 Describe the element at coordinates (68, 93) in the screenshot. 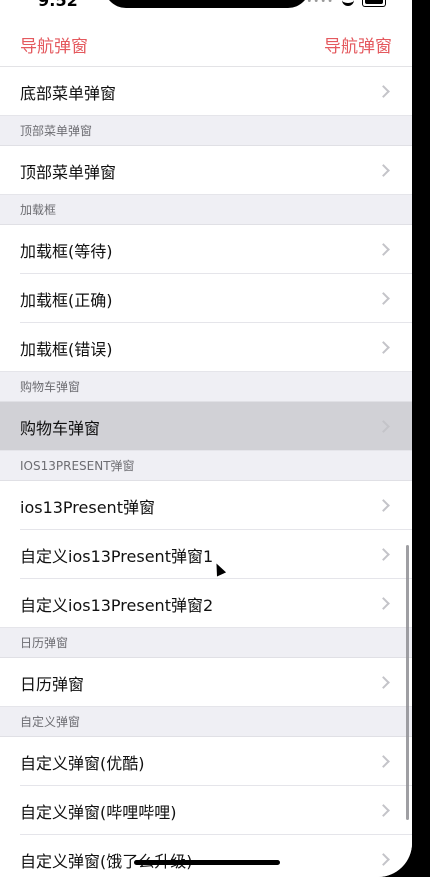

I see `list-item-label: 底部菜单弹窗` at that location.